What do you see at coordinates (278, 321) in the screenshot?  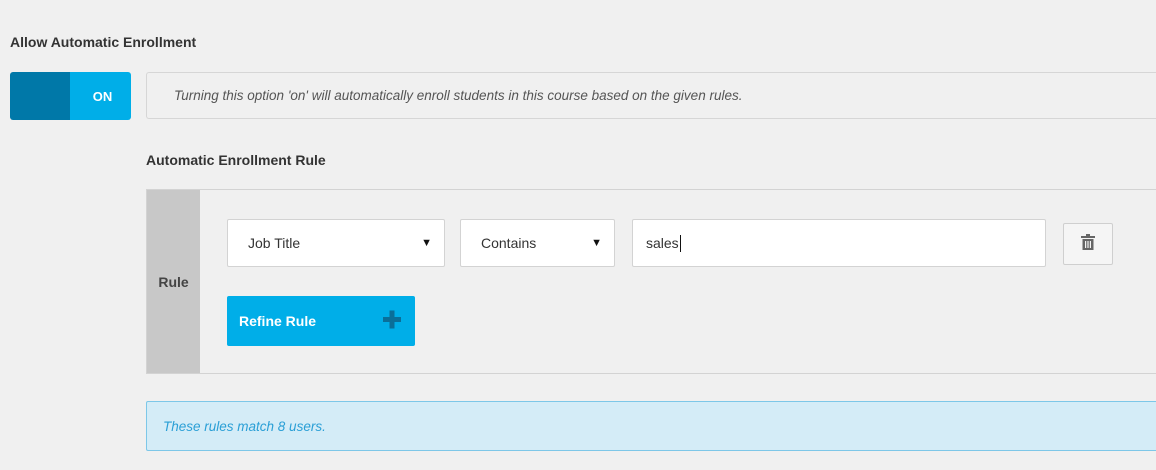 I see `refine-rule-label: Refine Rule` at bounding box center [278, 321].